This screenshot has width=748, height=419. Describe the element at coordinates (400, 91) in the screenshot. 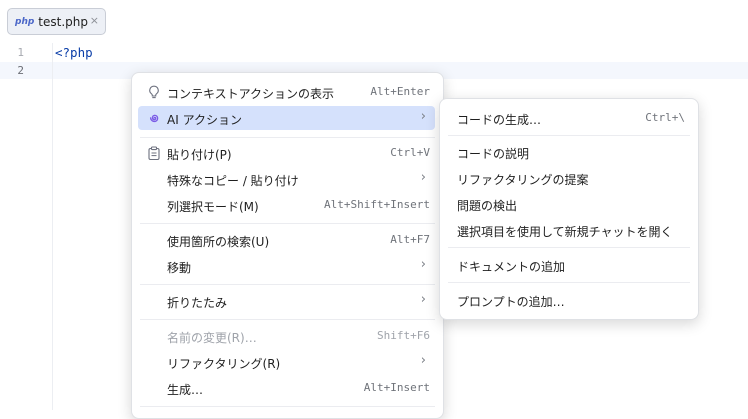

I see `menu-item-shortcut: Alt+Enter` at that location.